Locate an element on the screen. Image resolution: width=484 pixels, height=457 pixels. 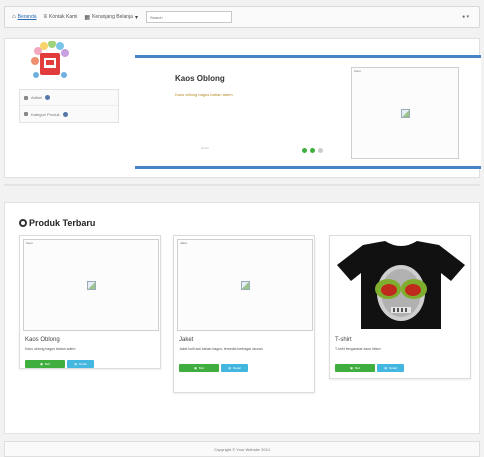
shop-logo-icon is located at coordinates (50, 59).